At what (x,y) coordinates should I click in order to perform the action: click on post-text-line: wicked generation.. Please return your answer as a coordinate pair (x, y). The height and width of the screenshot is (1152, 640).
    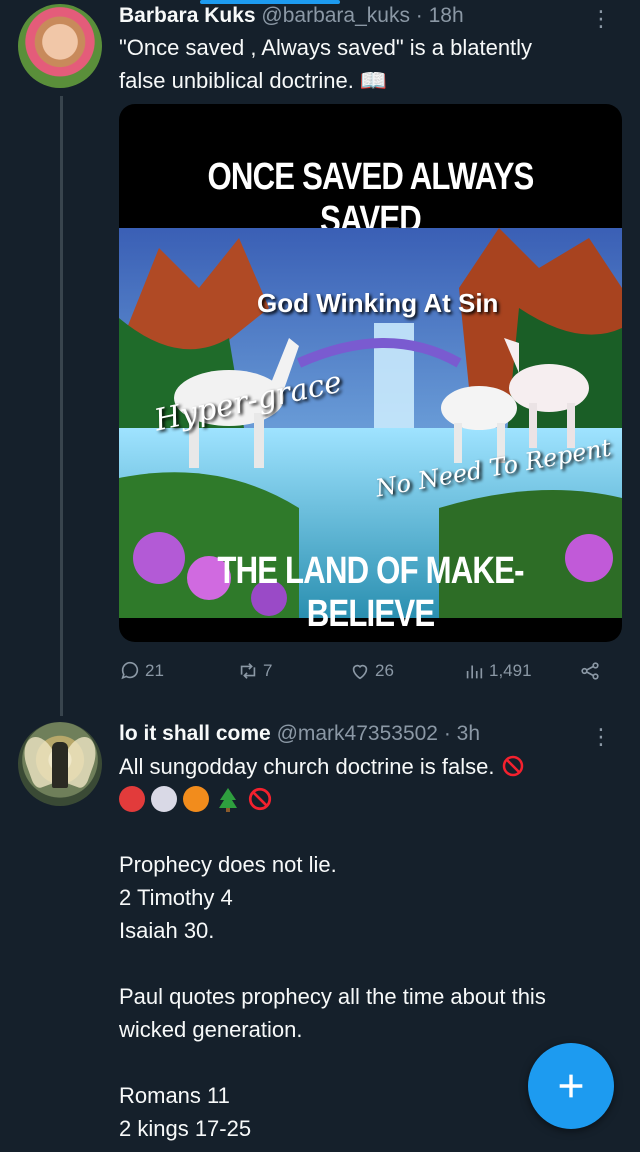
    Looking at the image, I should click on (211, 1029).